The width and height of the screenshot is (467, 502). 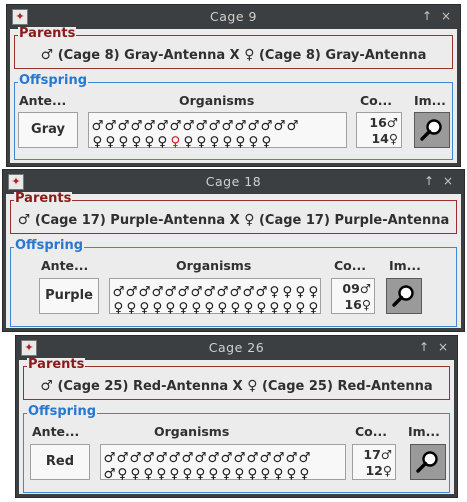 I want to click on organisms-cell: ♂♂♂♂♂♂♂♂♂♂♂♂♂♂♂♂ ♀ ♀ ♀ ♀ ♀ ♀ ♀ ♀ ♀ ♀ ♀ ♀ ♀ ♀, so click(x=217, y=131).